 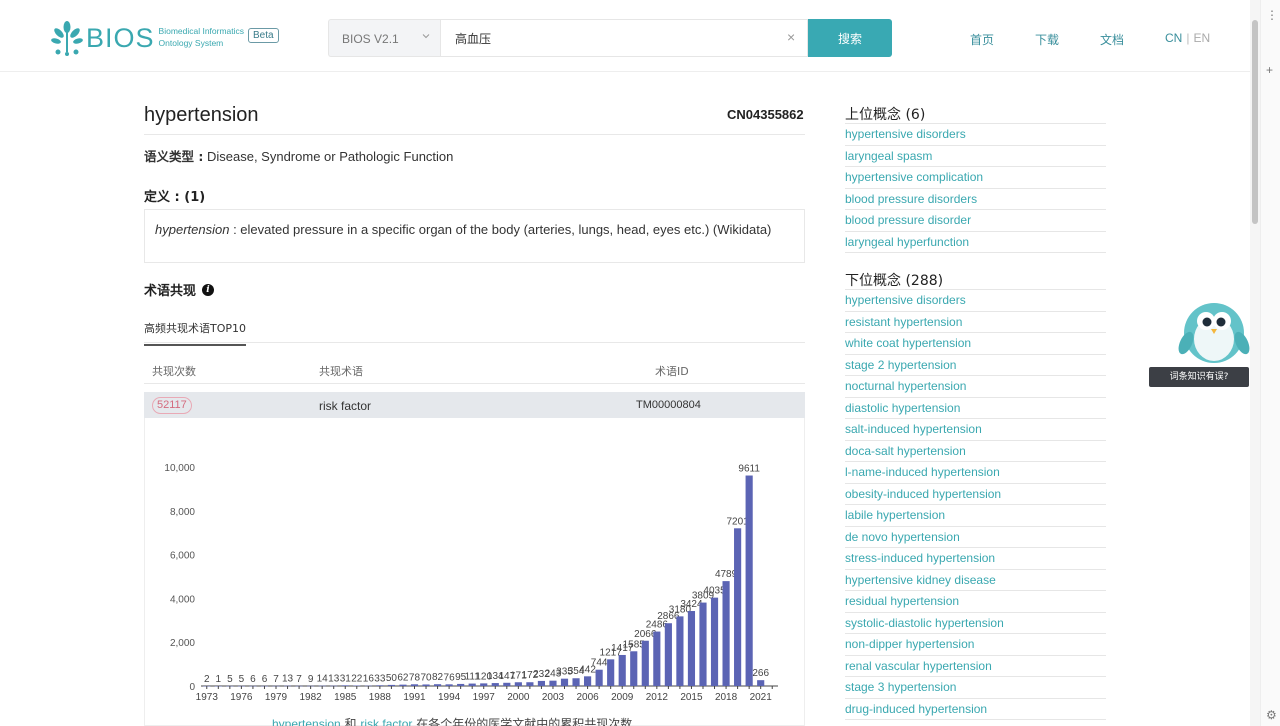 I want to click on subordinate-item: stage 3 hypertension, so click(x=975, y=688).